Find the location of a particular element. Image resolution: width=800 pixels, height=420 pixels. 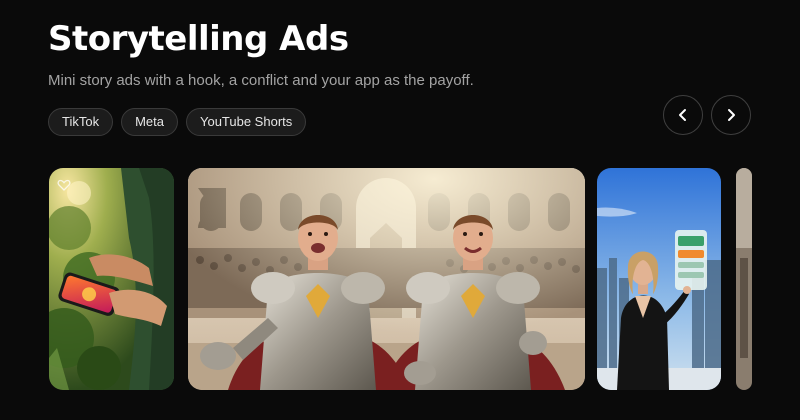

ad-card-presenter is located at coordinates (659, 279).